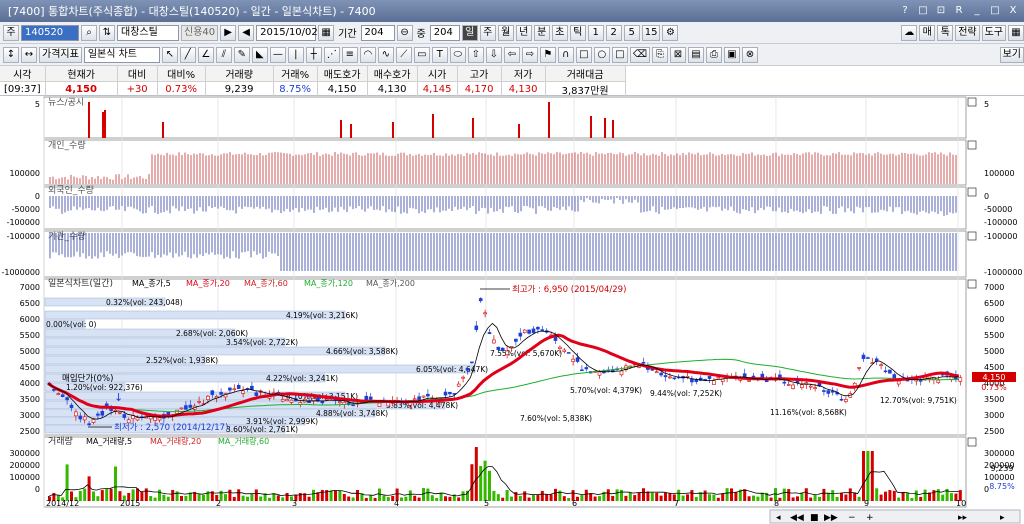  What do you see at coordinates (377, 32) in the screenshot?
I see `period-input: 204` at bounding box center [377, 32].